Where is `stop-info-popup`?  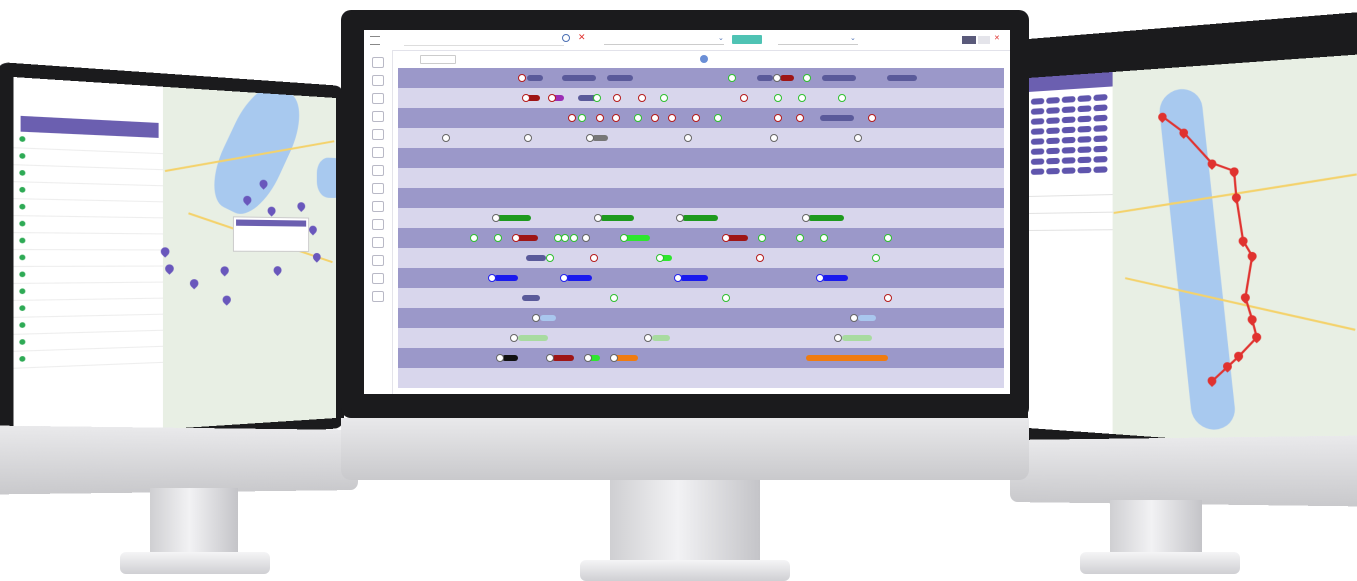
stop-info-popup is located at coordinates (271, 234).